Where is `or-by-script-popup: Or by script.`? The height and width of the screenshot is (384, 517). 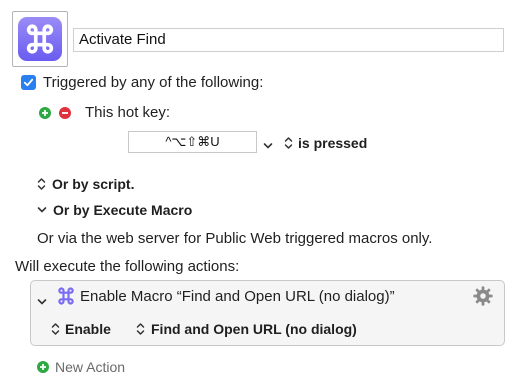
or-by-script-popup: Or by script. is located at coordinates (85, 184).